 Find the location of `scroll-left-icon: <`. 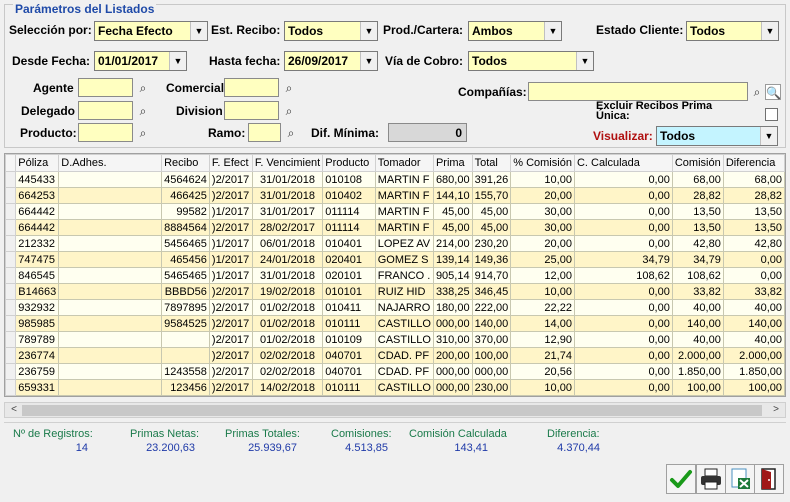

scroll-left-icon: < is located at coordinates (14, 410).